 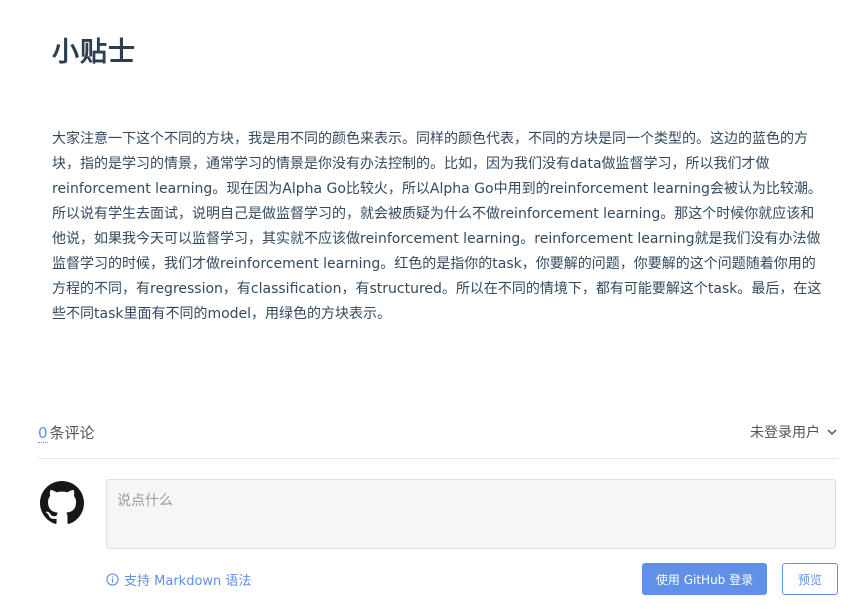 What do you see at coordinates (43, 433) in the screenshot?
I see `comment-count-number: 0` at bounding box center [43, 433].